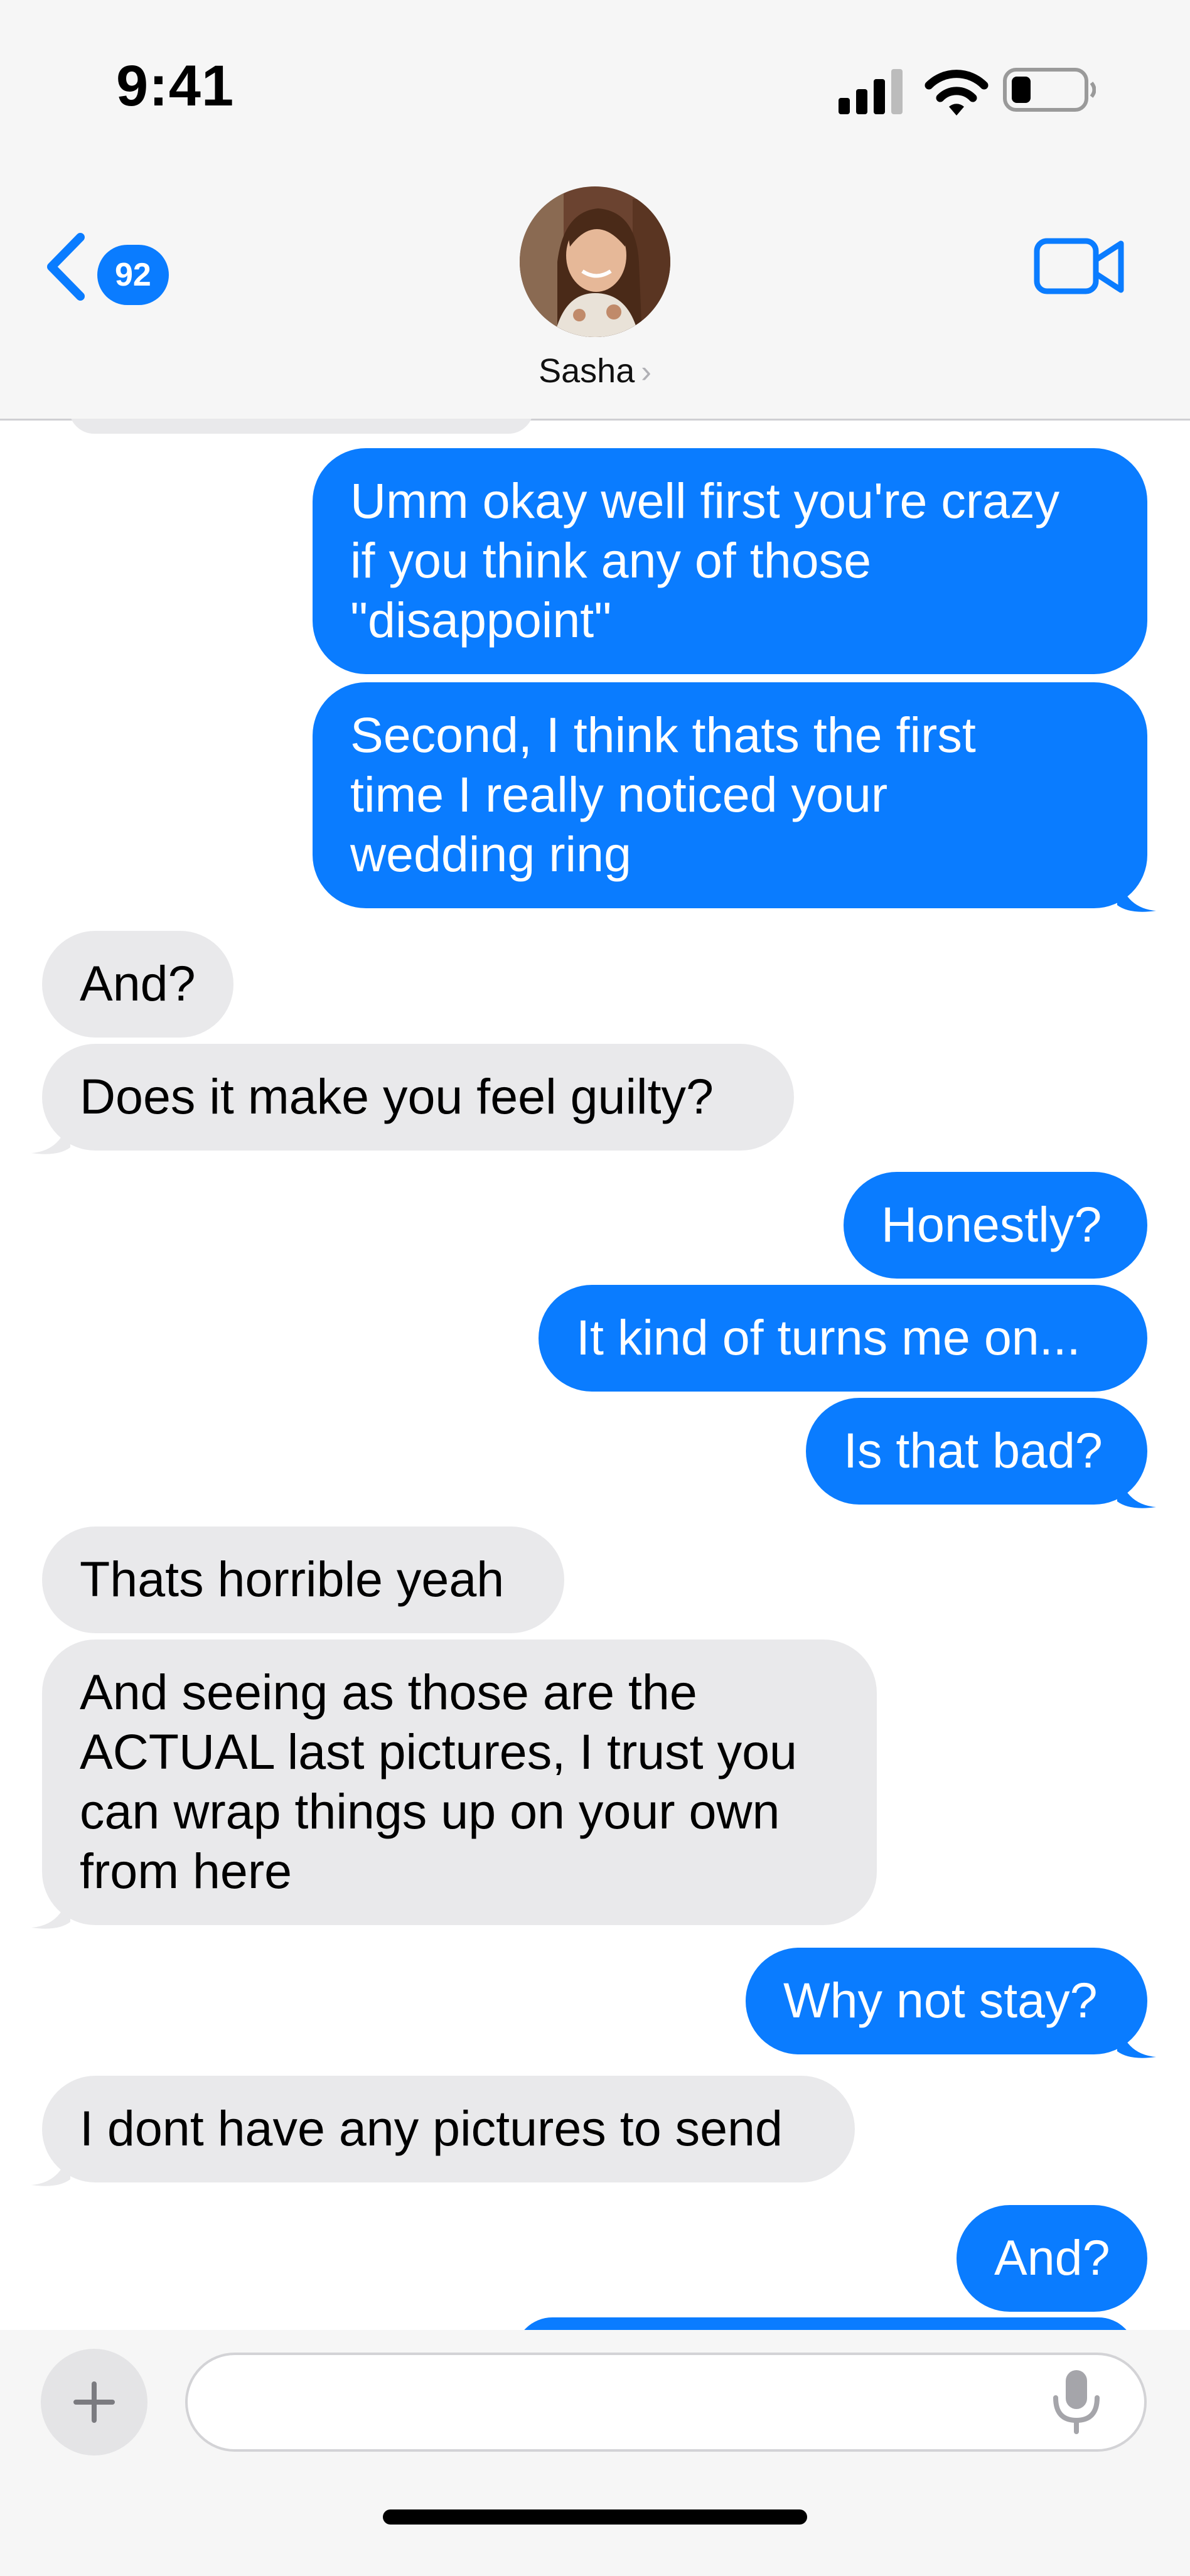  I want to click on partial-sent-bubble, so click(825, 2323).